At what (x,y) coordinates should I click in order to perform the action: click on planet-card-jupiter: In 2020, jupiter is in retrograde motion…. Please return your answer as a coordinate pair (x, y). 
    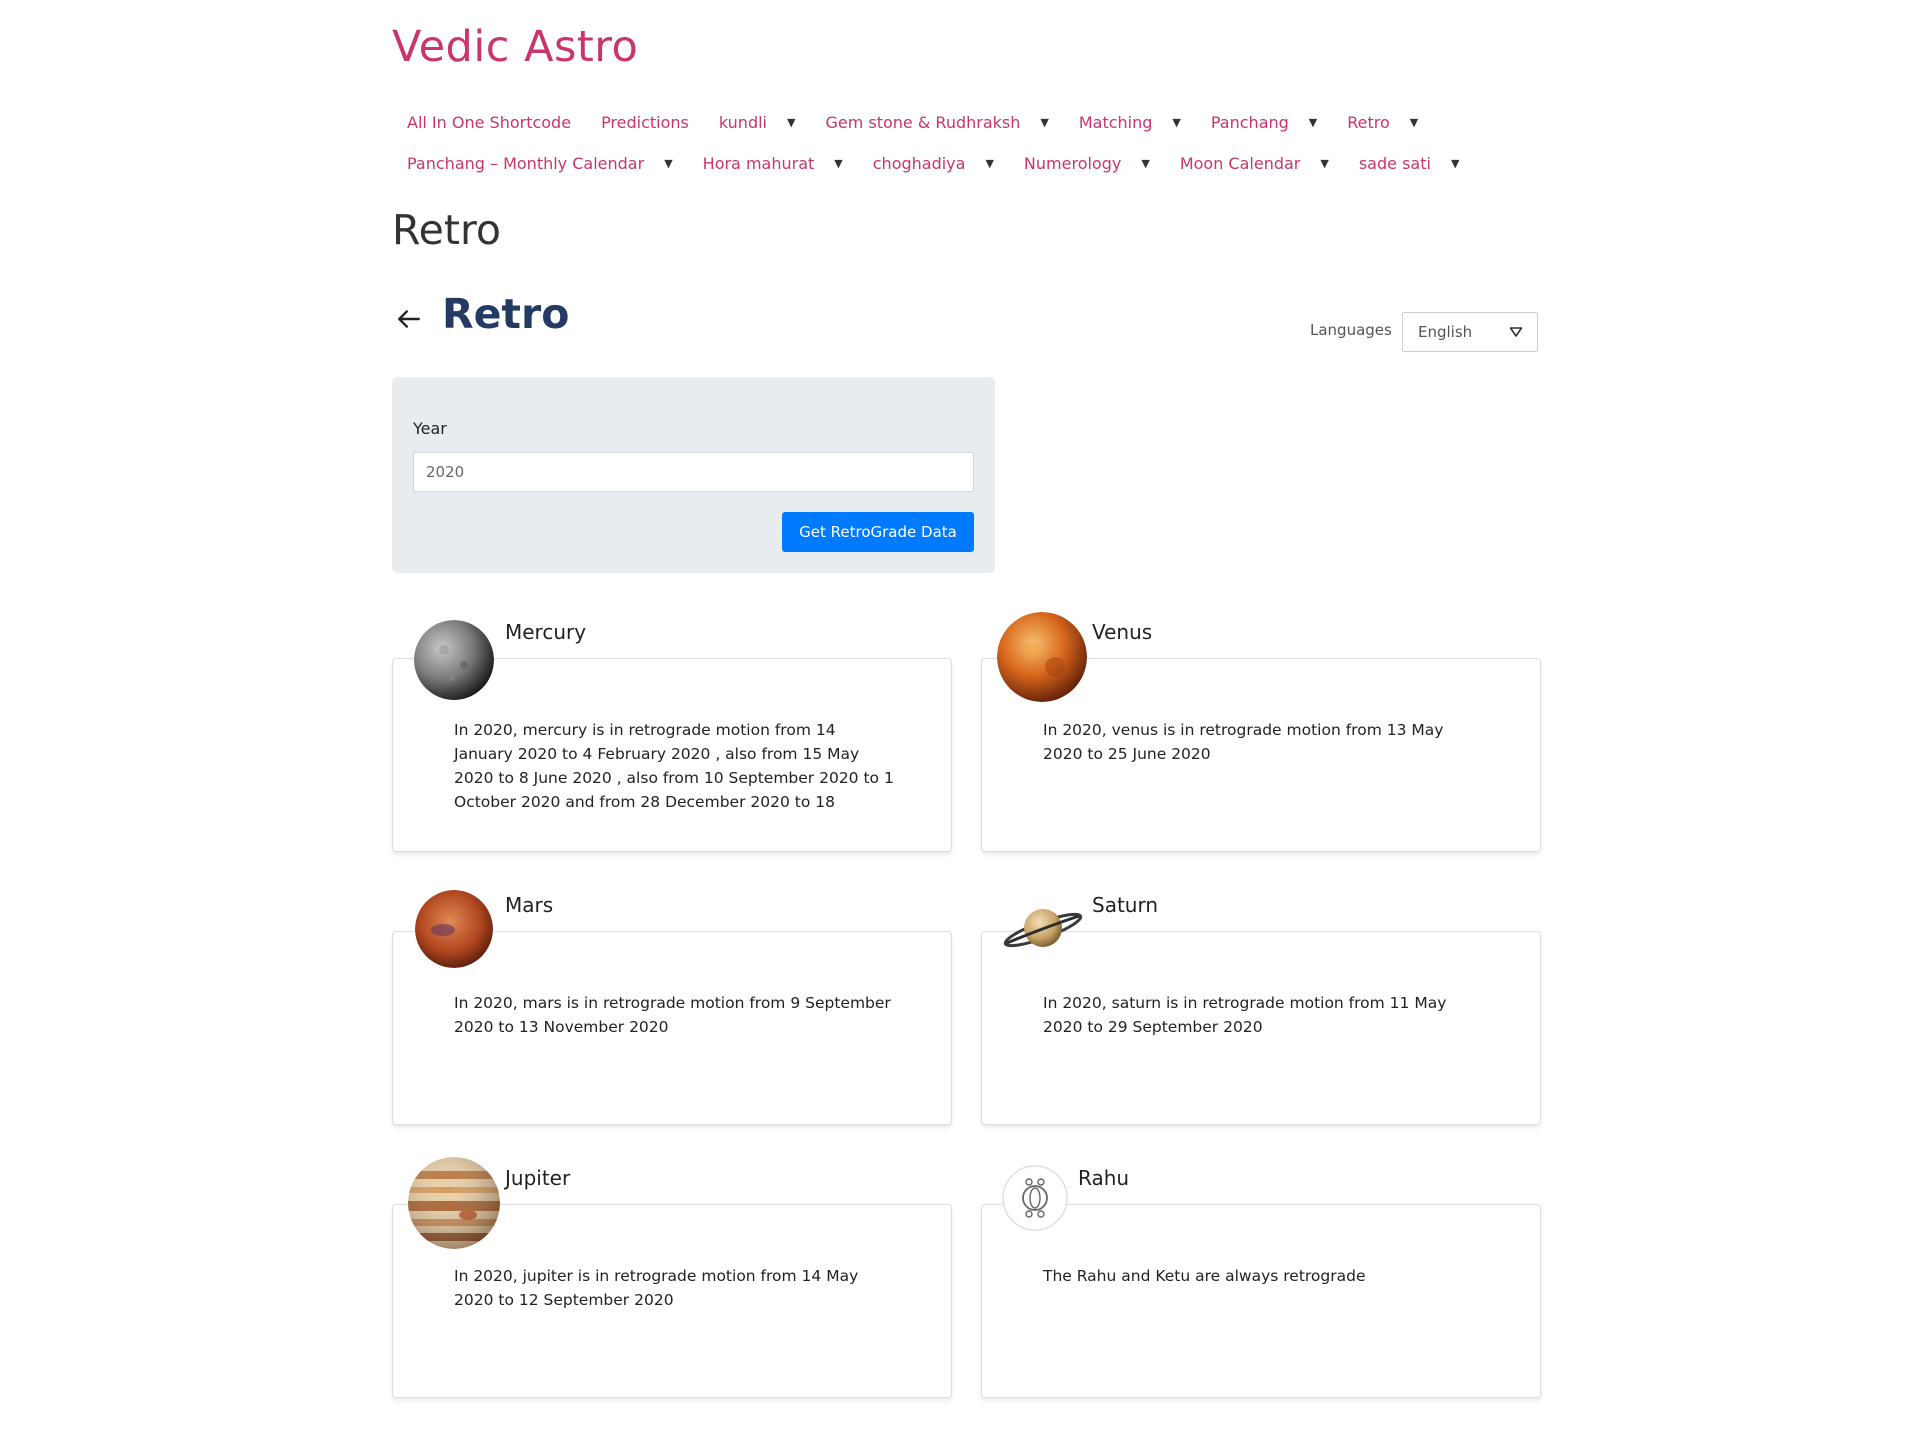
    Looking at the image, I should click on (672, 1277).